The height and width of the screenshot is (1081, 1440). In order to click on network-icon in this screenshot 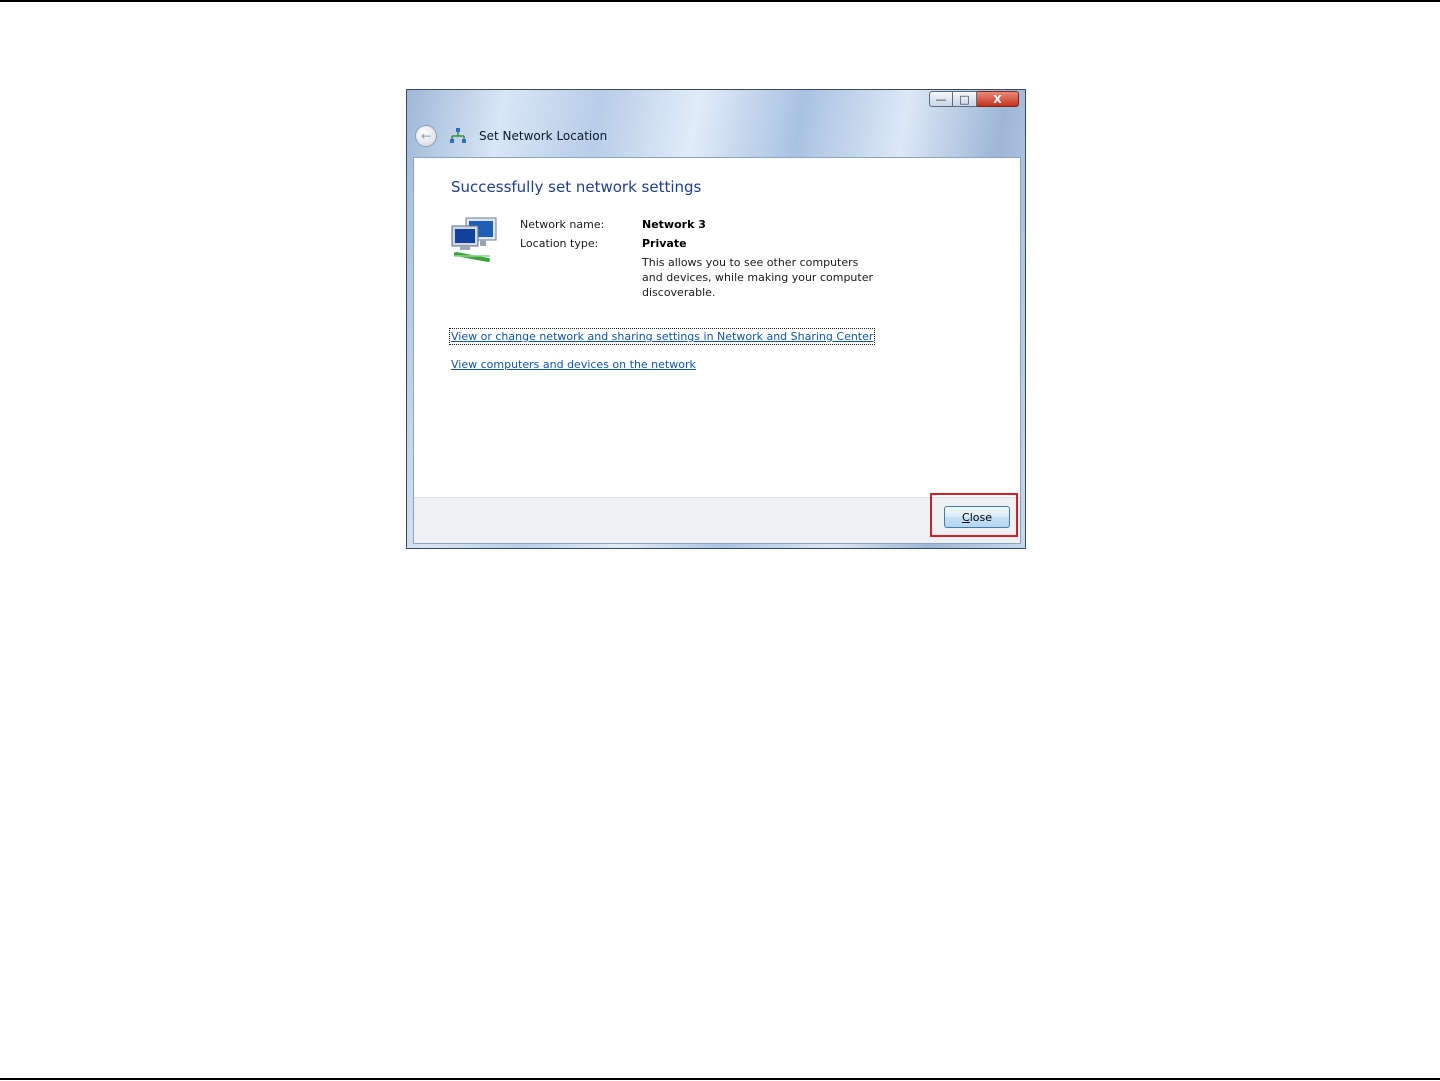, I will do `click(458, 135)`.